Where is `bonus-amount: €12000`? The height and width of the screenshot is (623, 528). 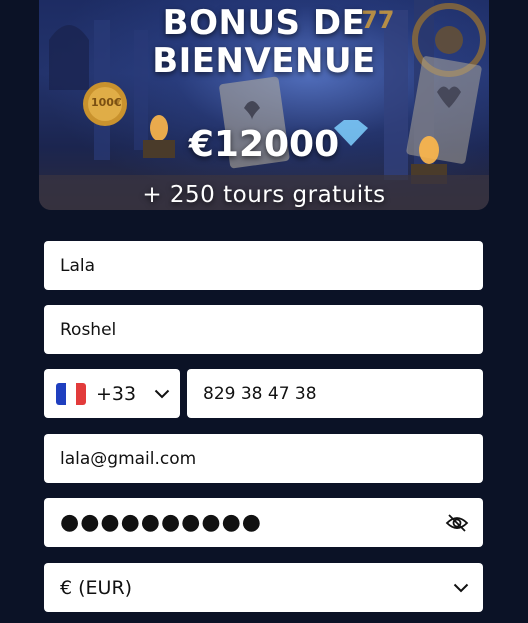 bonus-amount: €12000 is located at coordinates (264, 144).